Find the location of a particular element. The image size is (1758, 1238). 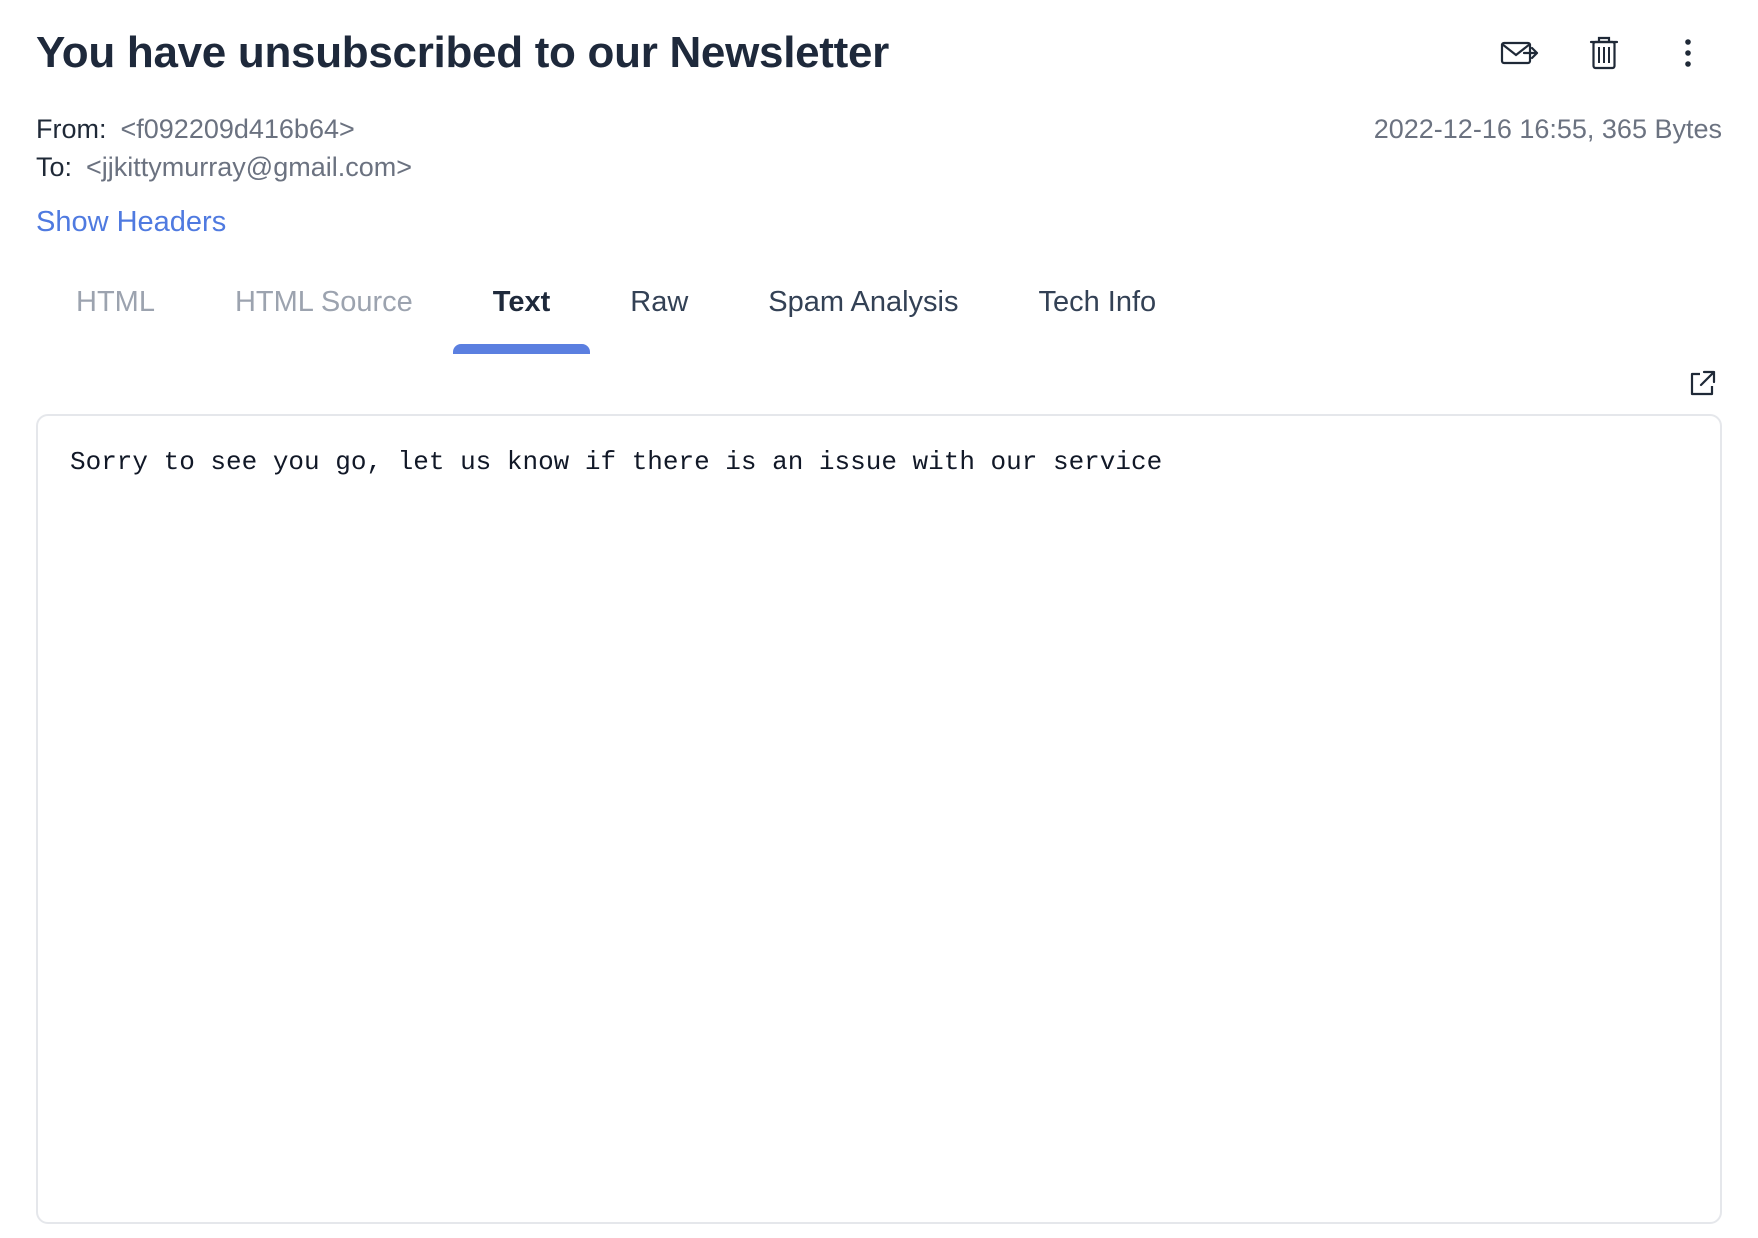

trash-icon is located at coordinates (1604, 53).